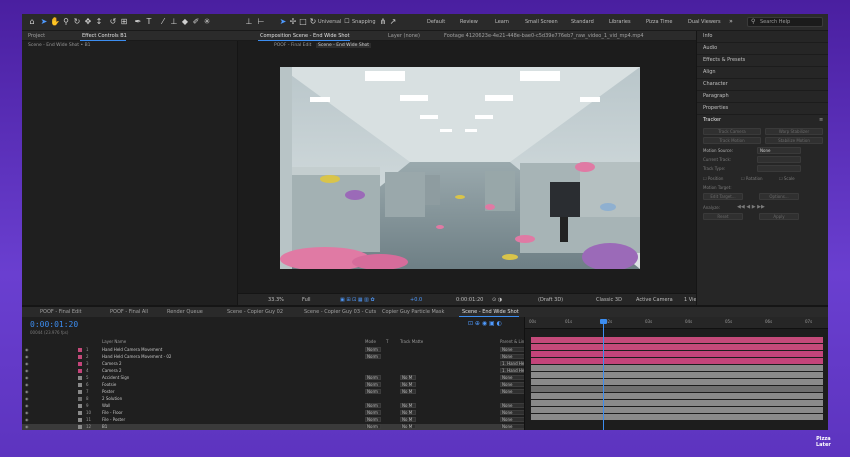  Describe the element at coordinates (54, 324) in the screenshot. I see `current-time-display: 0:00:01:20` at that location.